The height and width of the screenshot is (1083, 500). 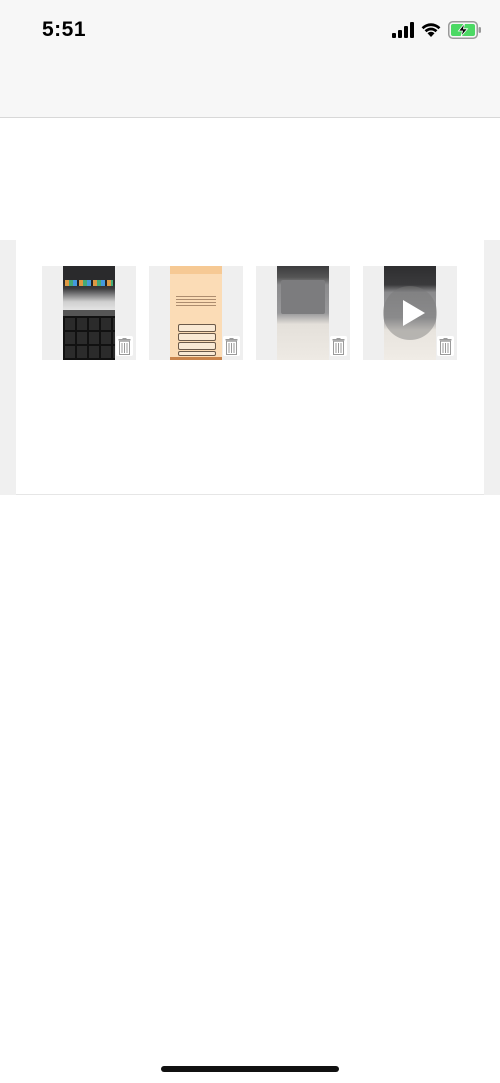 I want to click on battery-charging-icon, so click(x=464, y=30).